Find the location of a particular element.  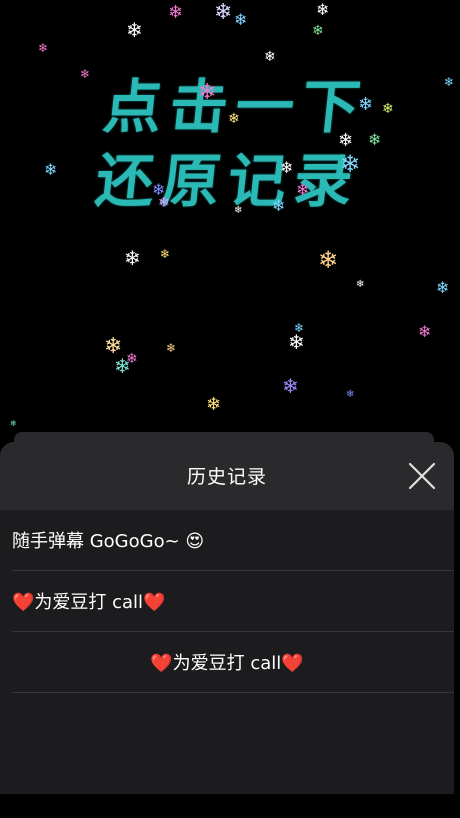

history-item: 随手弹幕 GoGoGo~ 😍 is located at coordinates (233, 540).